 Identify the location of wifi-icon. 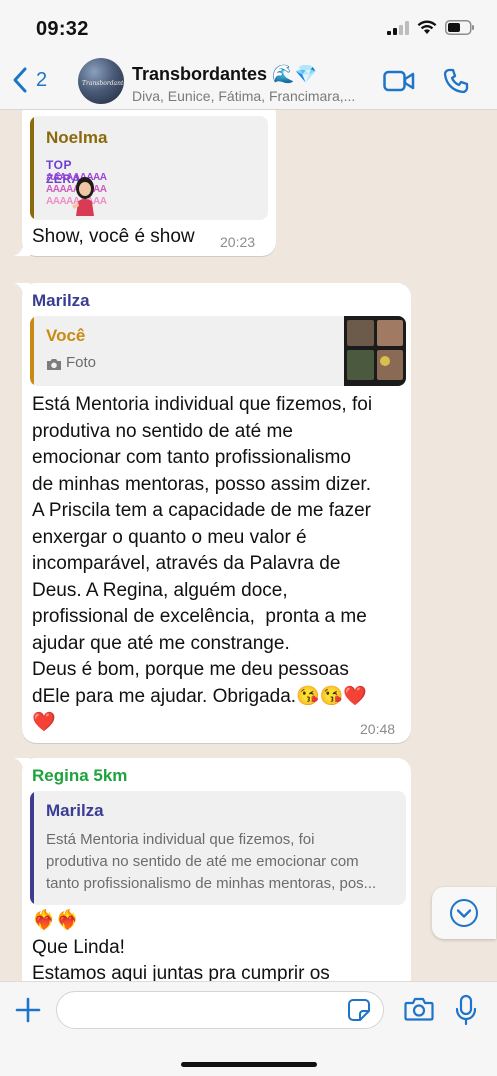
(427, 27).